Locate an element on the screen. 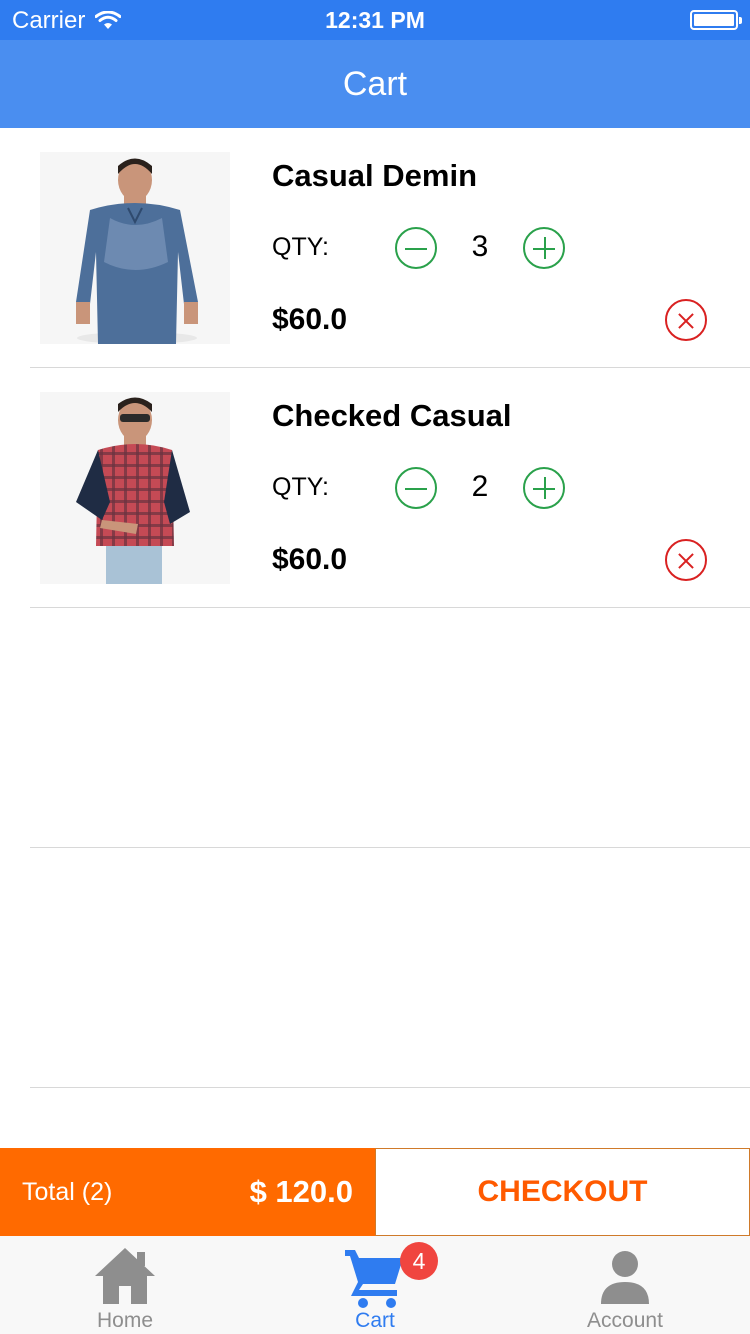 Image resolution: width=750 pixels, height=1334 pixels. qty-value: 2 is located at coordinates (480, 486).